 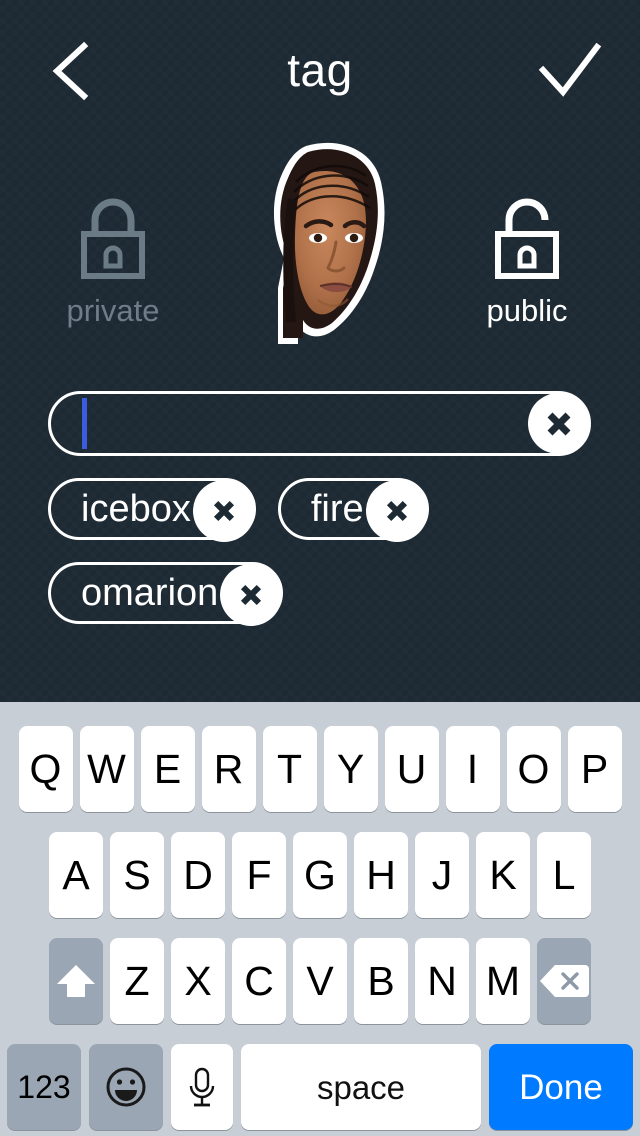 I want to click on smiley-face-icon, so click(x=126, y=1087).